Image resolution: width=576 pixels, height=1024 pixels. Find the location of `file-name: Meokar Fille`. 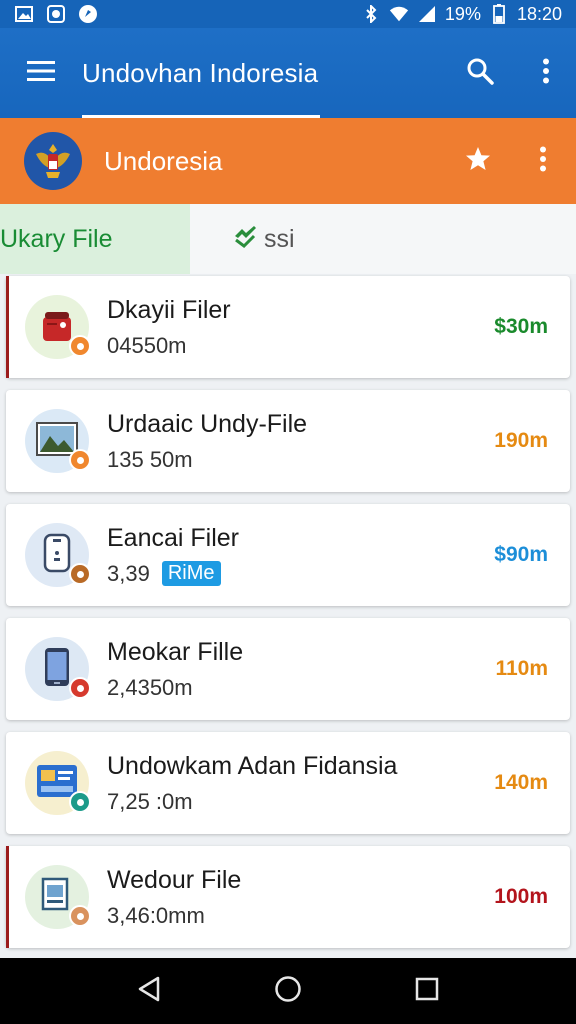

file-name: Meokar Fille is located at coordinates (175, 651).